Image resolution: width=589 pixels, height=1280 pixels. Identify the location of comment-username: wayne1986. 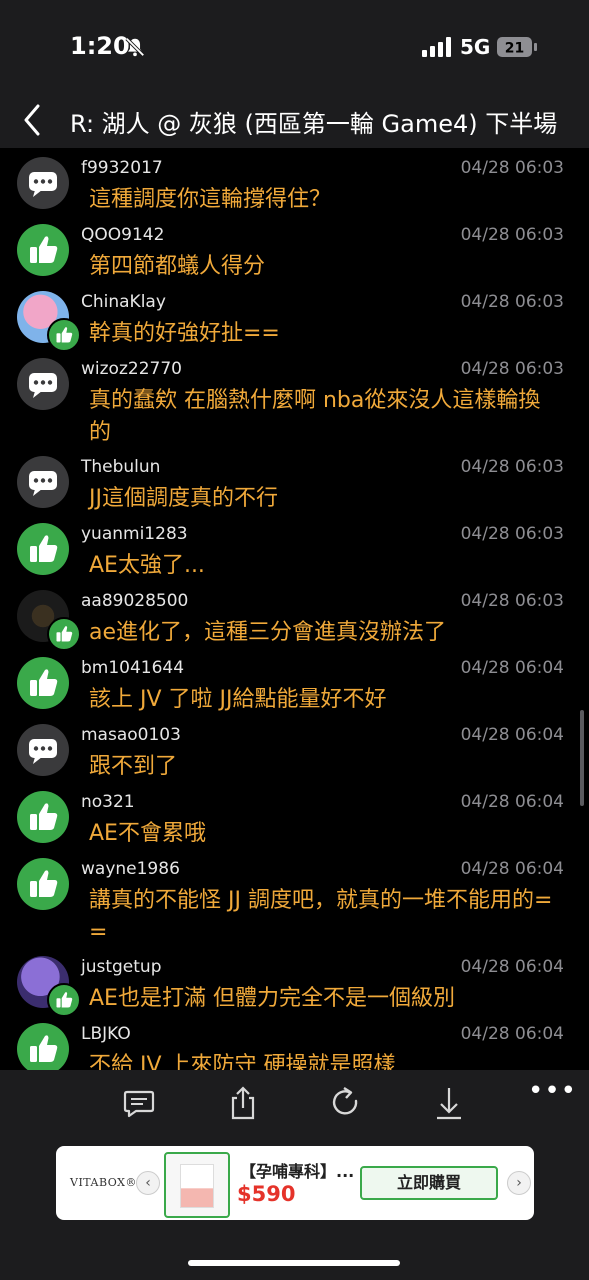
(130, 869).